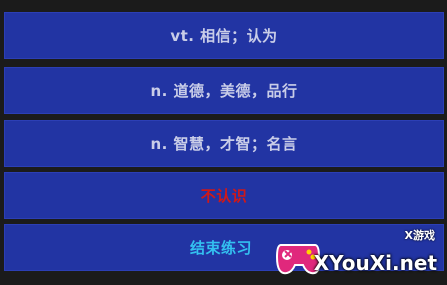  I want to click on watermark-brand: XYouXi.net, so click(375, 263).